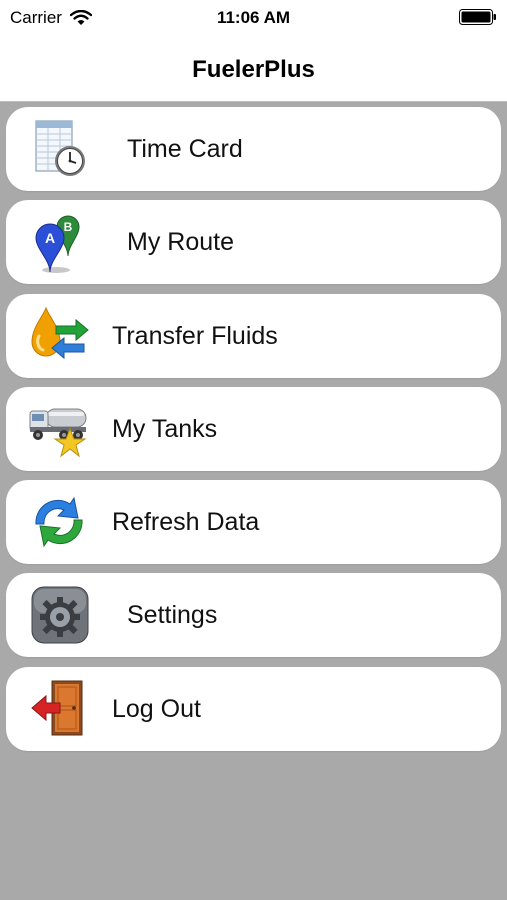 The height and width of the screenshot is (900, 507). I want to click on navigation-bar: FuelerPlus, so click(253, 69).